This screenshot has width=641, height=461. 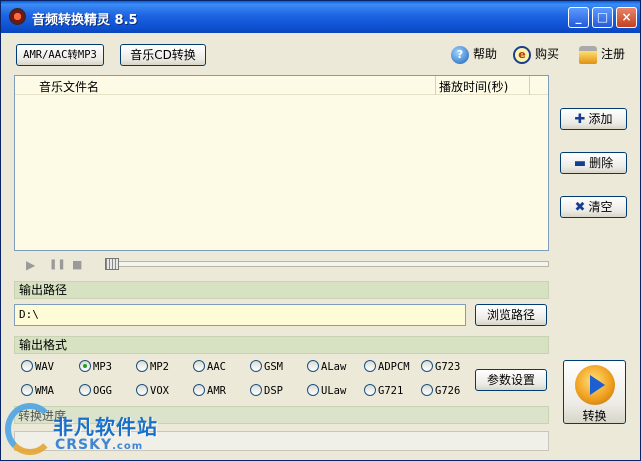 I want to click on format-radio-ulaw: ULaw, so click(x=326, y=392).